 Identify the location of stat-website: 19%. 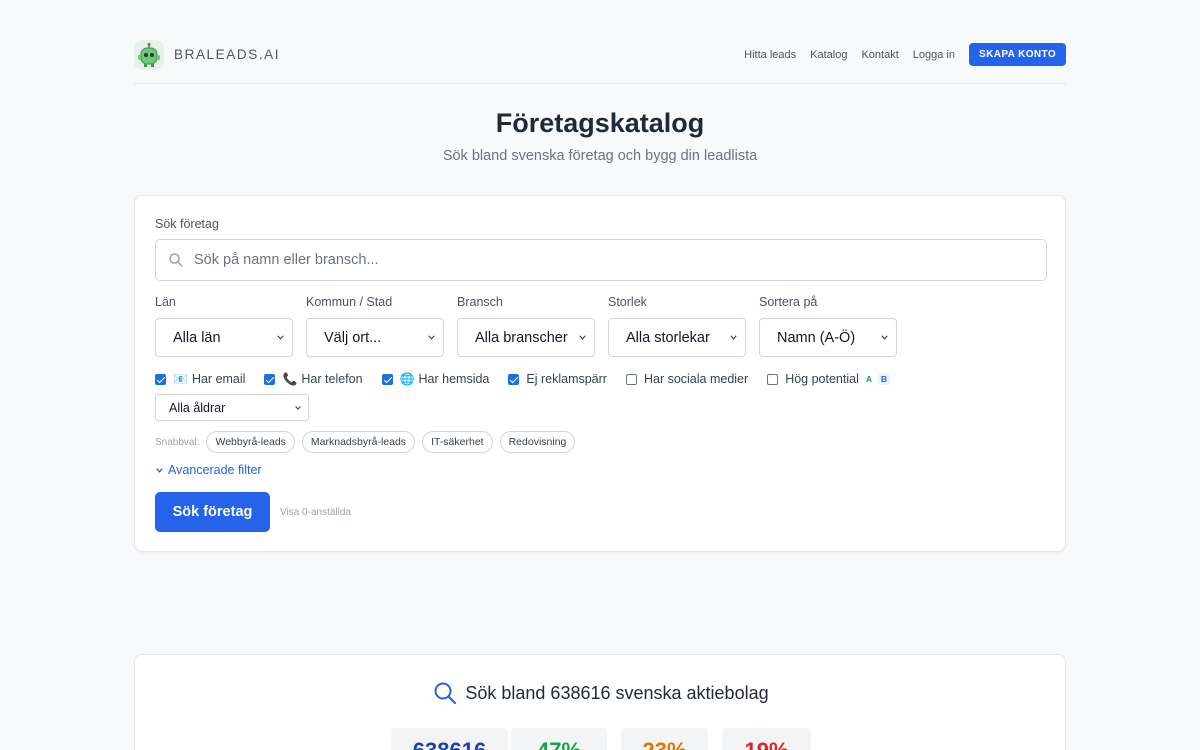
(766, 739).